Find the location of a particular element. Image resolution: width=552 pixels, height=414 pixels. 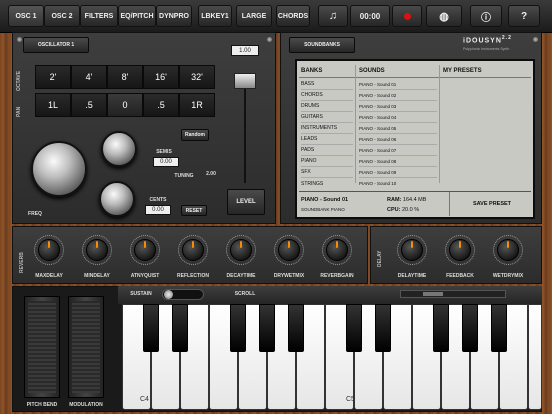

modulation-label: MODULATION is located at coordinates (86, 405).